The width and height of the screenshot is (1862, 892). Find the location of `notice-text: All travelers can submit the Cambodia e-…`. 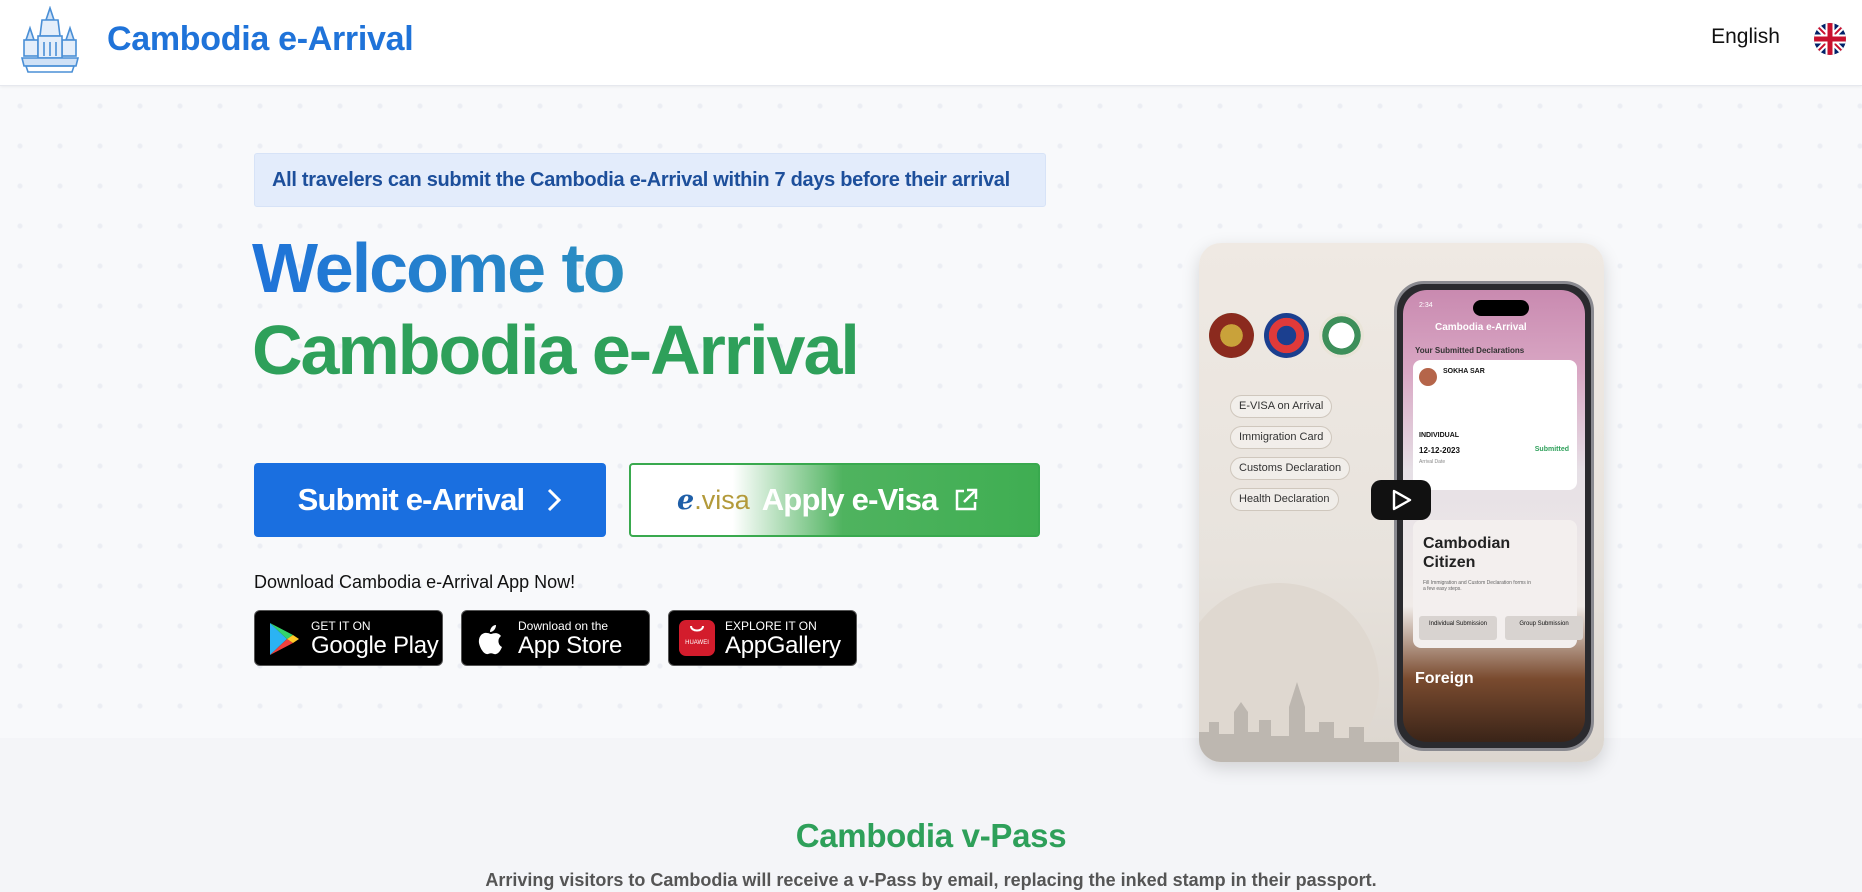

notice-text: All travelers can submit the Cambodia e-… is located at coordinates (641, 180).